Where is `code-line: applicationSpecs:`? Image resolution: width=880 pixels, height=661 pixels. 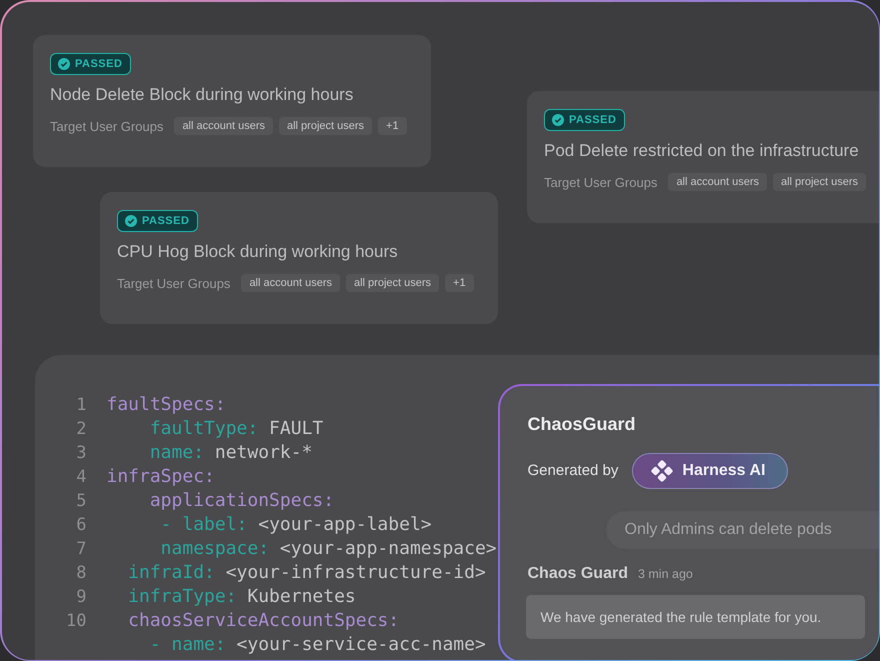
code-line: applicationSpecs: is located at coordinates (241, 500).